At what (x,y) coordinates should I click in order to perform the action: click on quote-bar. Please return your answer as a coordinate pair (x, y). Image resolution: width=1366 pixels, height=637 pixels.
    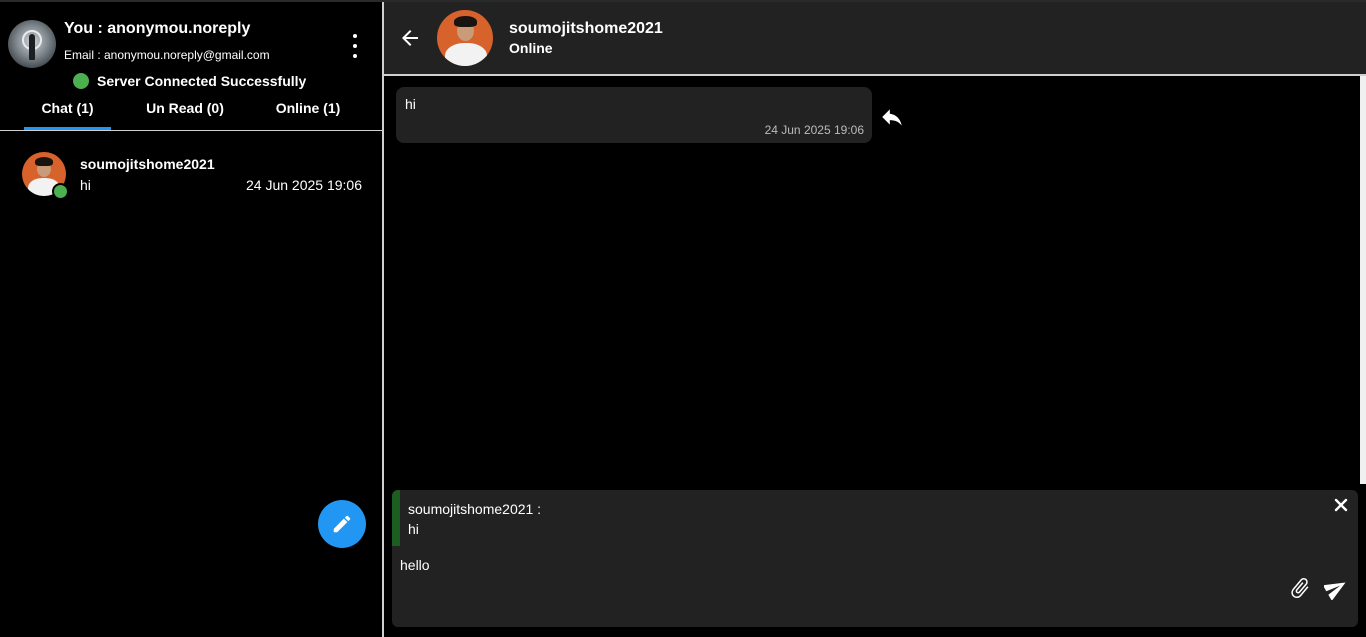
    Looking at the image, I should click on (396, 518).